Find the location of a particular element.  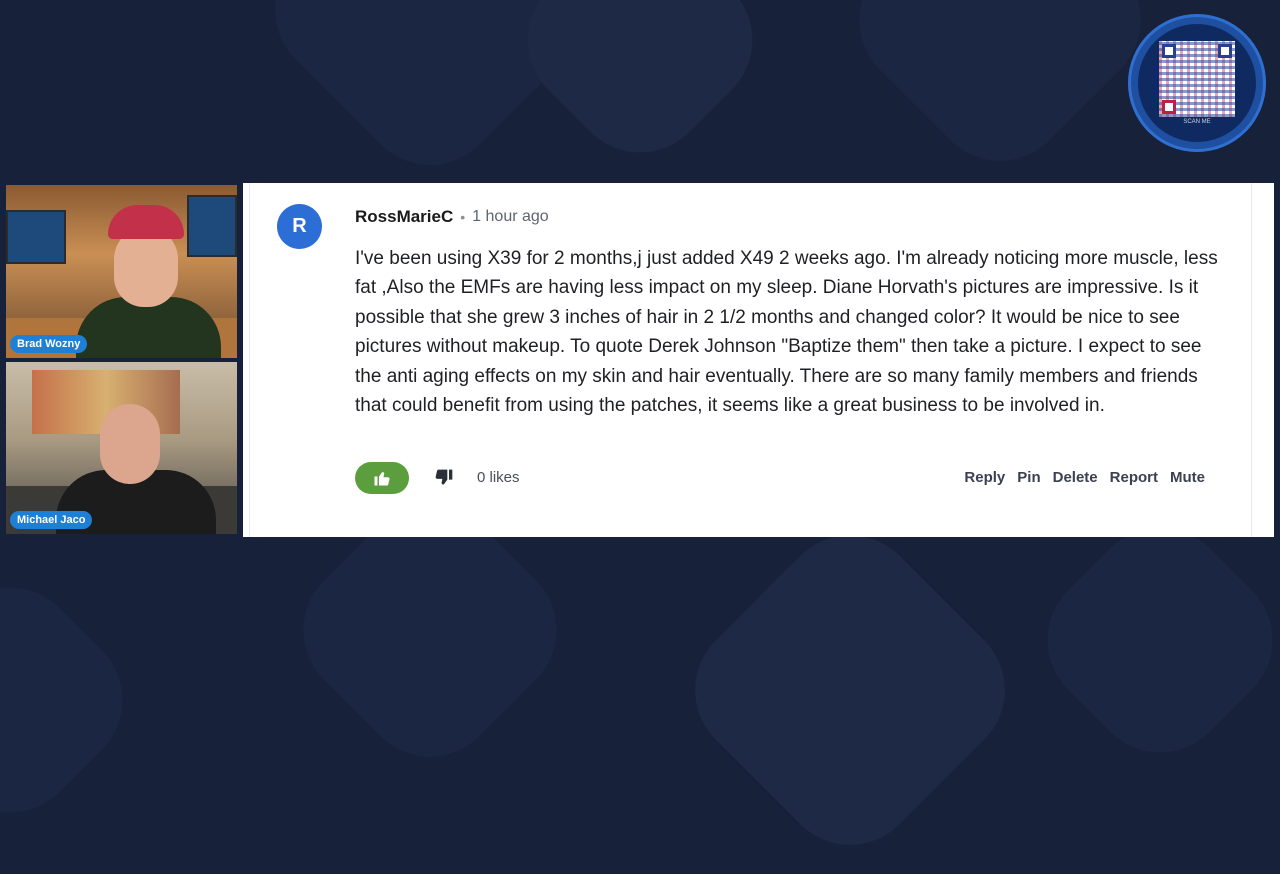

comment-timestamp: 1 hour ago is located at coordinates (510, 216).